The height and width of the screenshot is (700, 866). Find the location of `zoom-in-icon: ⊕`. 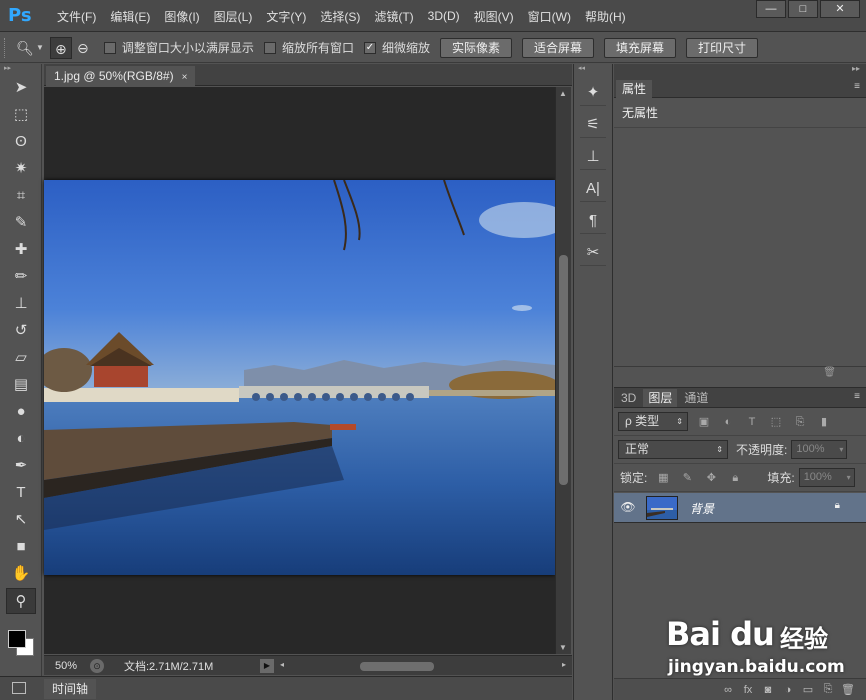

zoom-in-icon: ⊕ is located at coordinates (60, 47).